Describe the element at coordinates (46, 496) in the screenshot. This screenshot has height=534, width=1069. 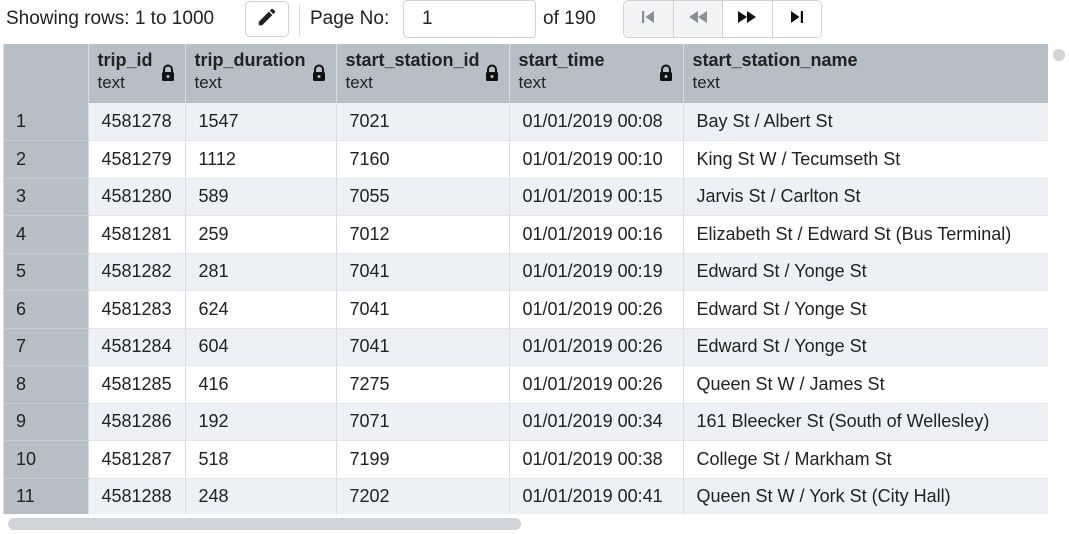
I see `row-number-cell: 11` at that location.